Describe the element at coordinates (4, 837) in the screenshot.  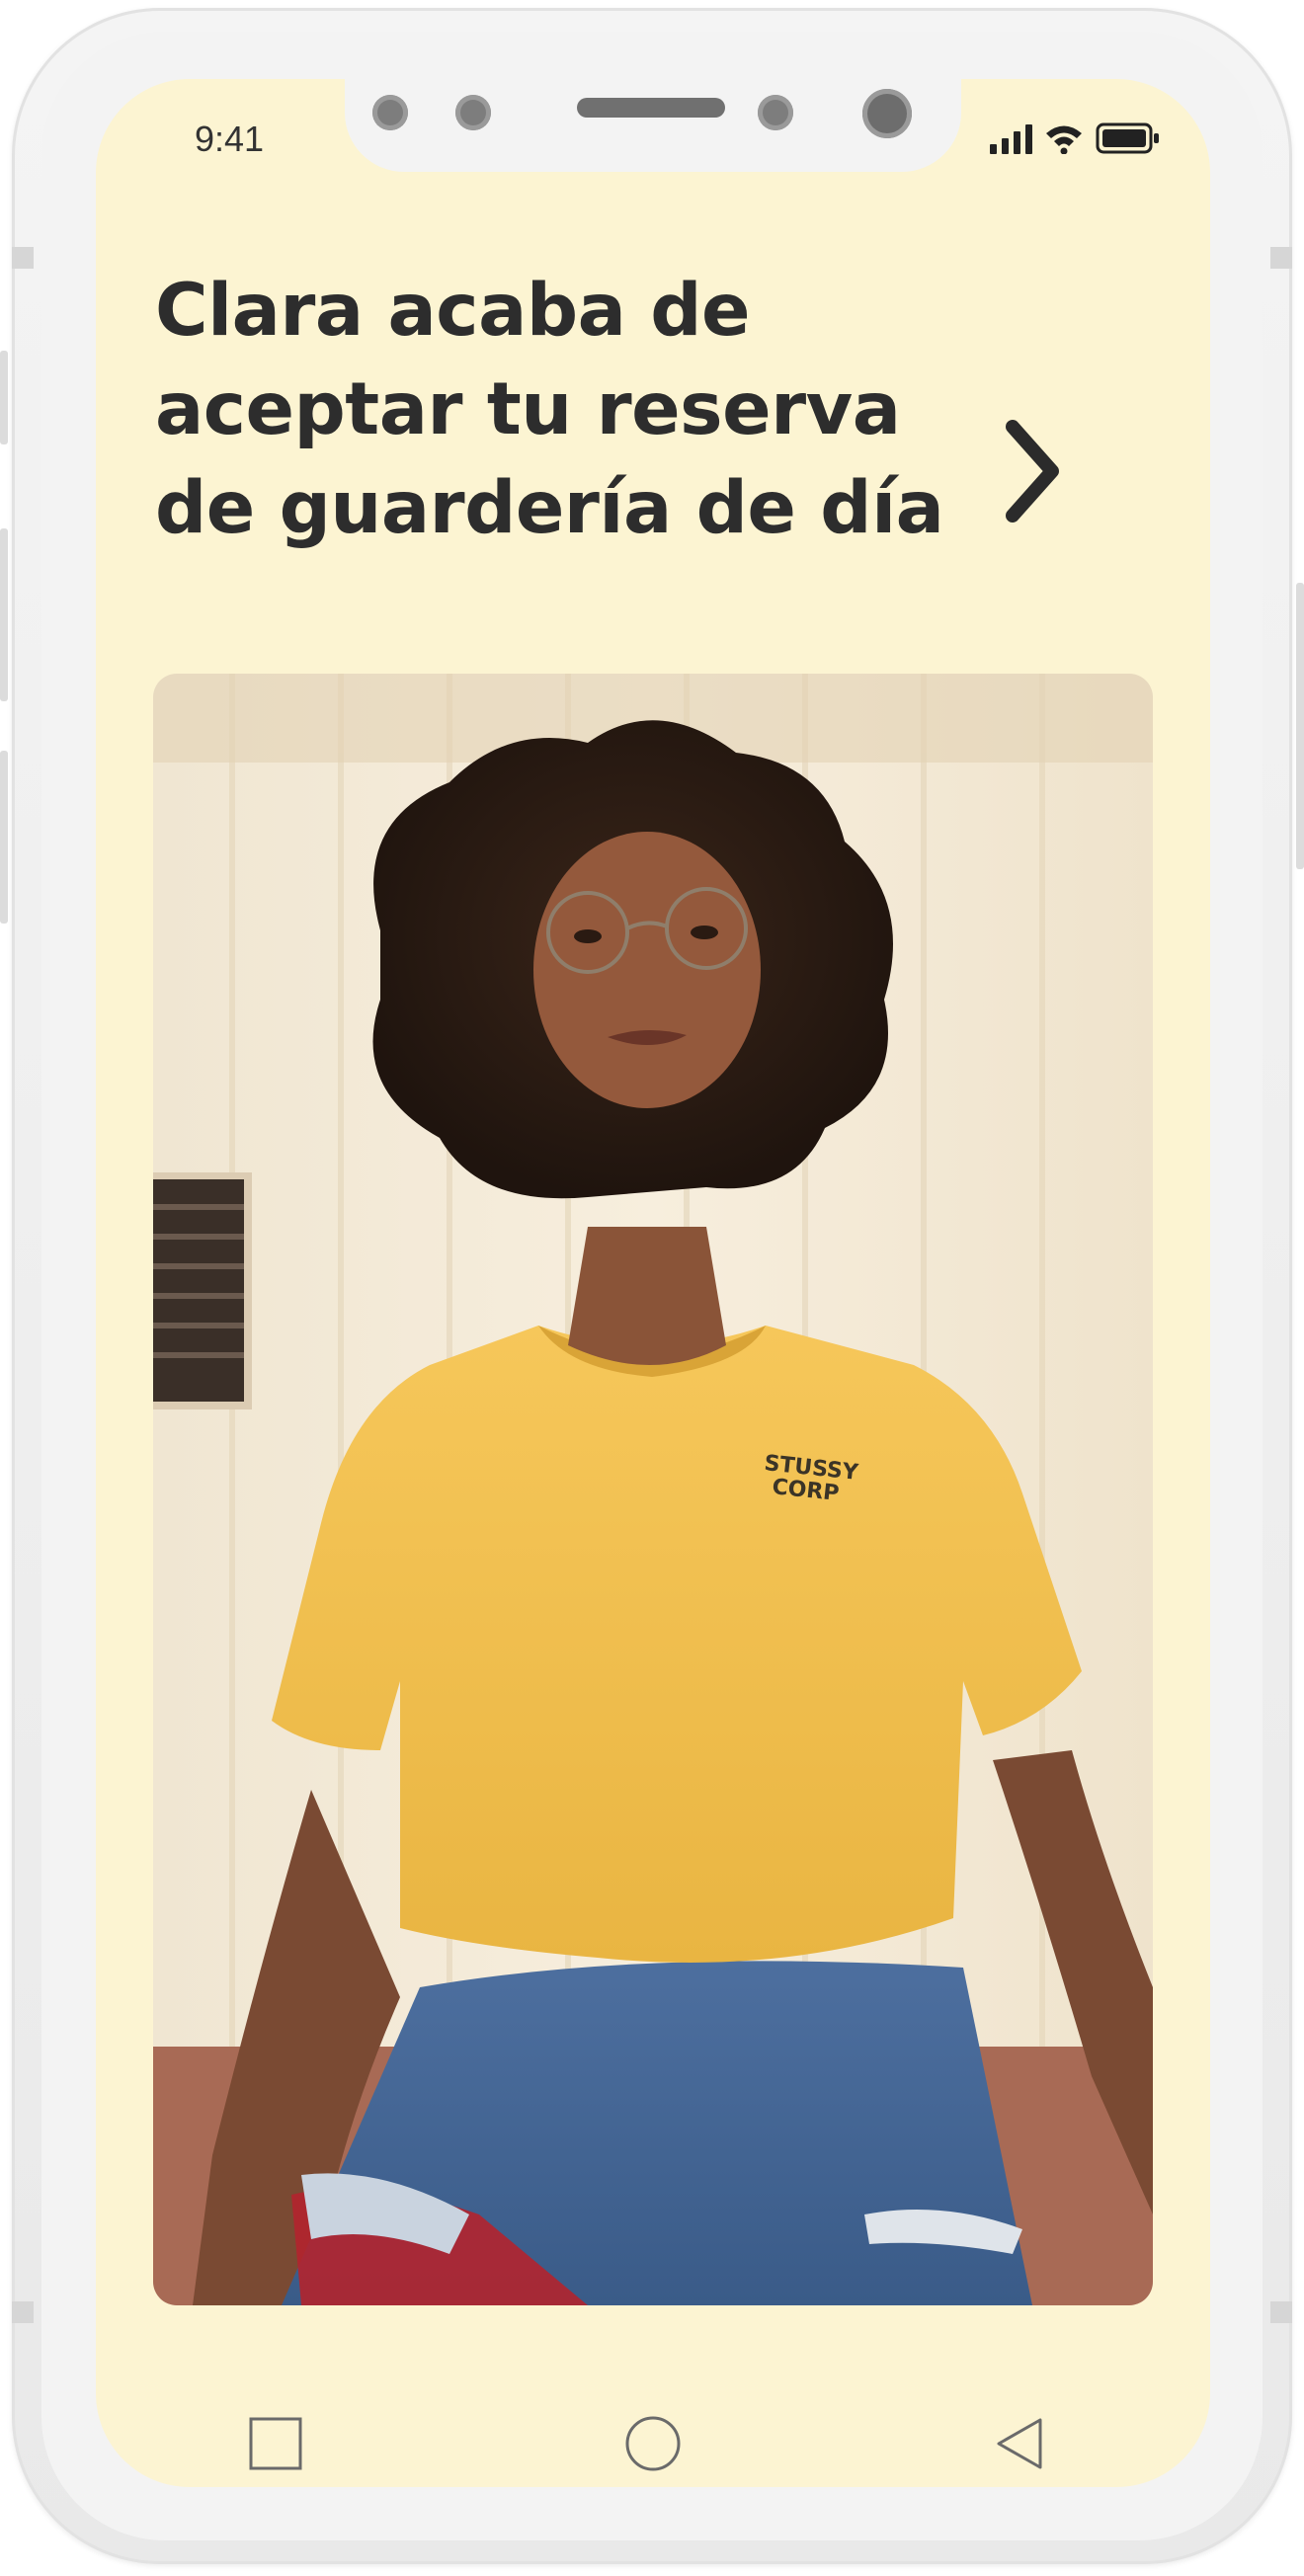
I see `mute-switch` at that location.